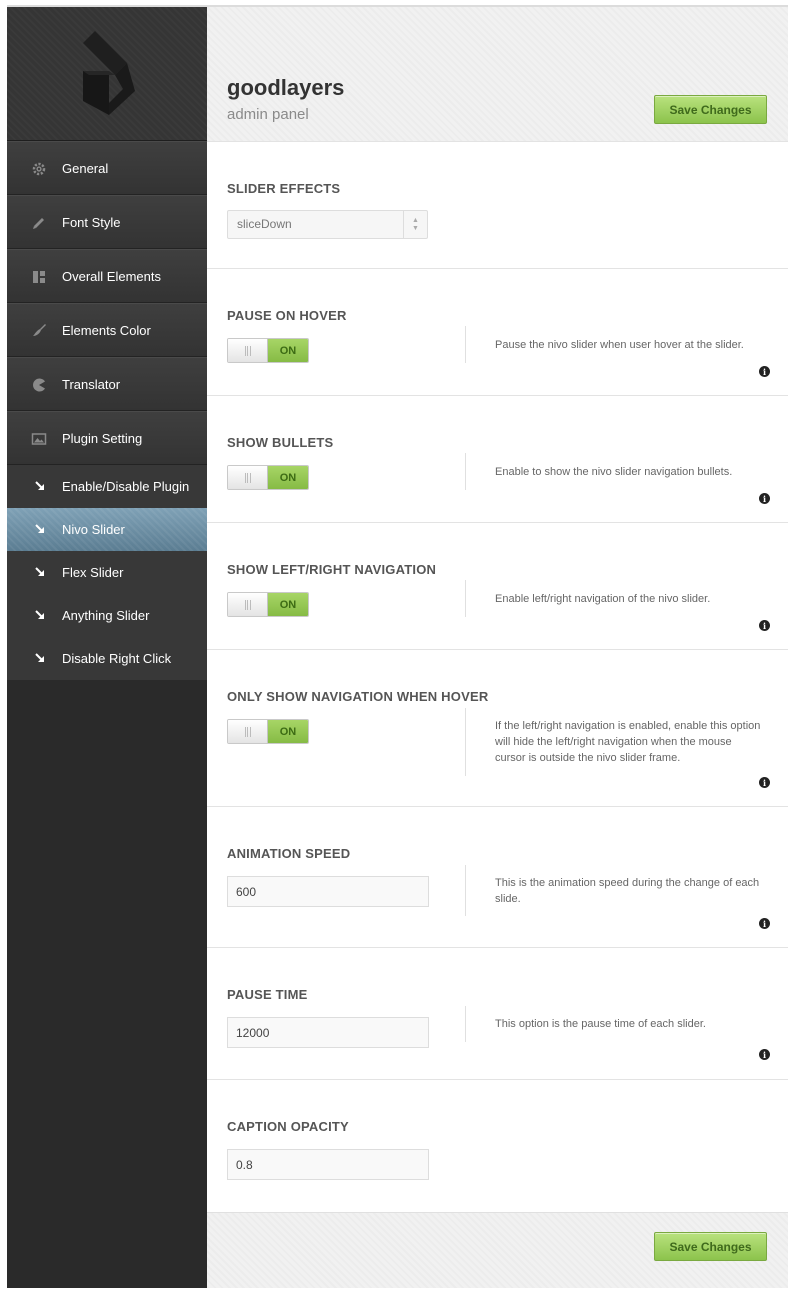 Image resolution: width=797 pixels, height=1295 pixels. Describe the element at coordinates (267, 994) in the screenshot. I see `section-title: PAUSE TIME` at that location.